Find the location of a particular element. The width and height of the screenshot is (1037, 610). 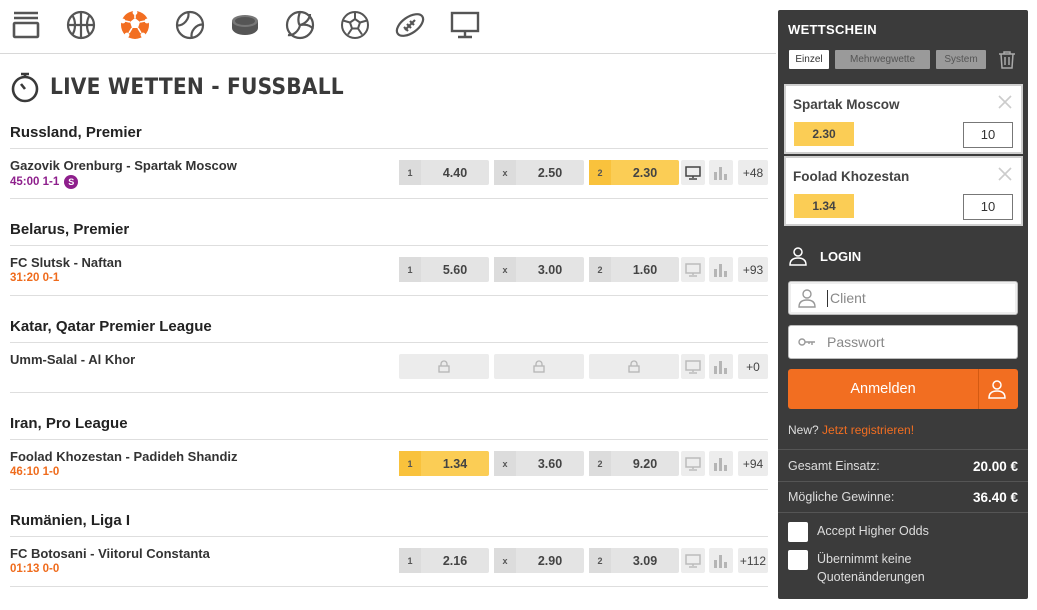

text-caret is located at coordinates (827, 298).